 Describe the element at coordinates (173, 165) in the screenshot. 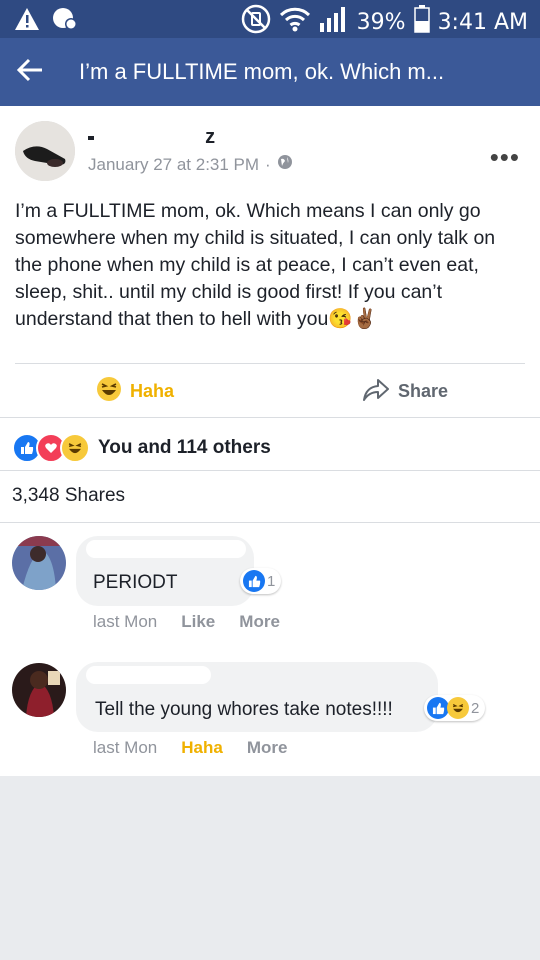

I see `post-date: January 27 at 2:31 PM` at that location.